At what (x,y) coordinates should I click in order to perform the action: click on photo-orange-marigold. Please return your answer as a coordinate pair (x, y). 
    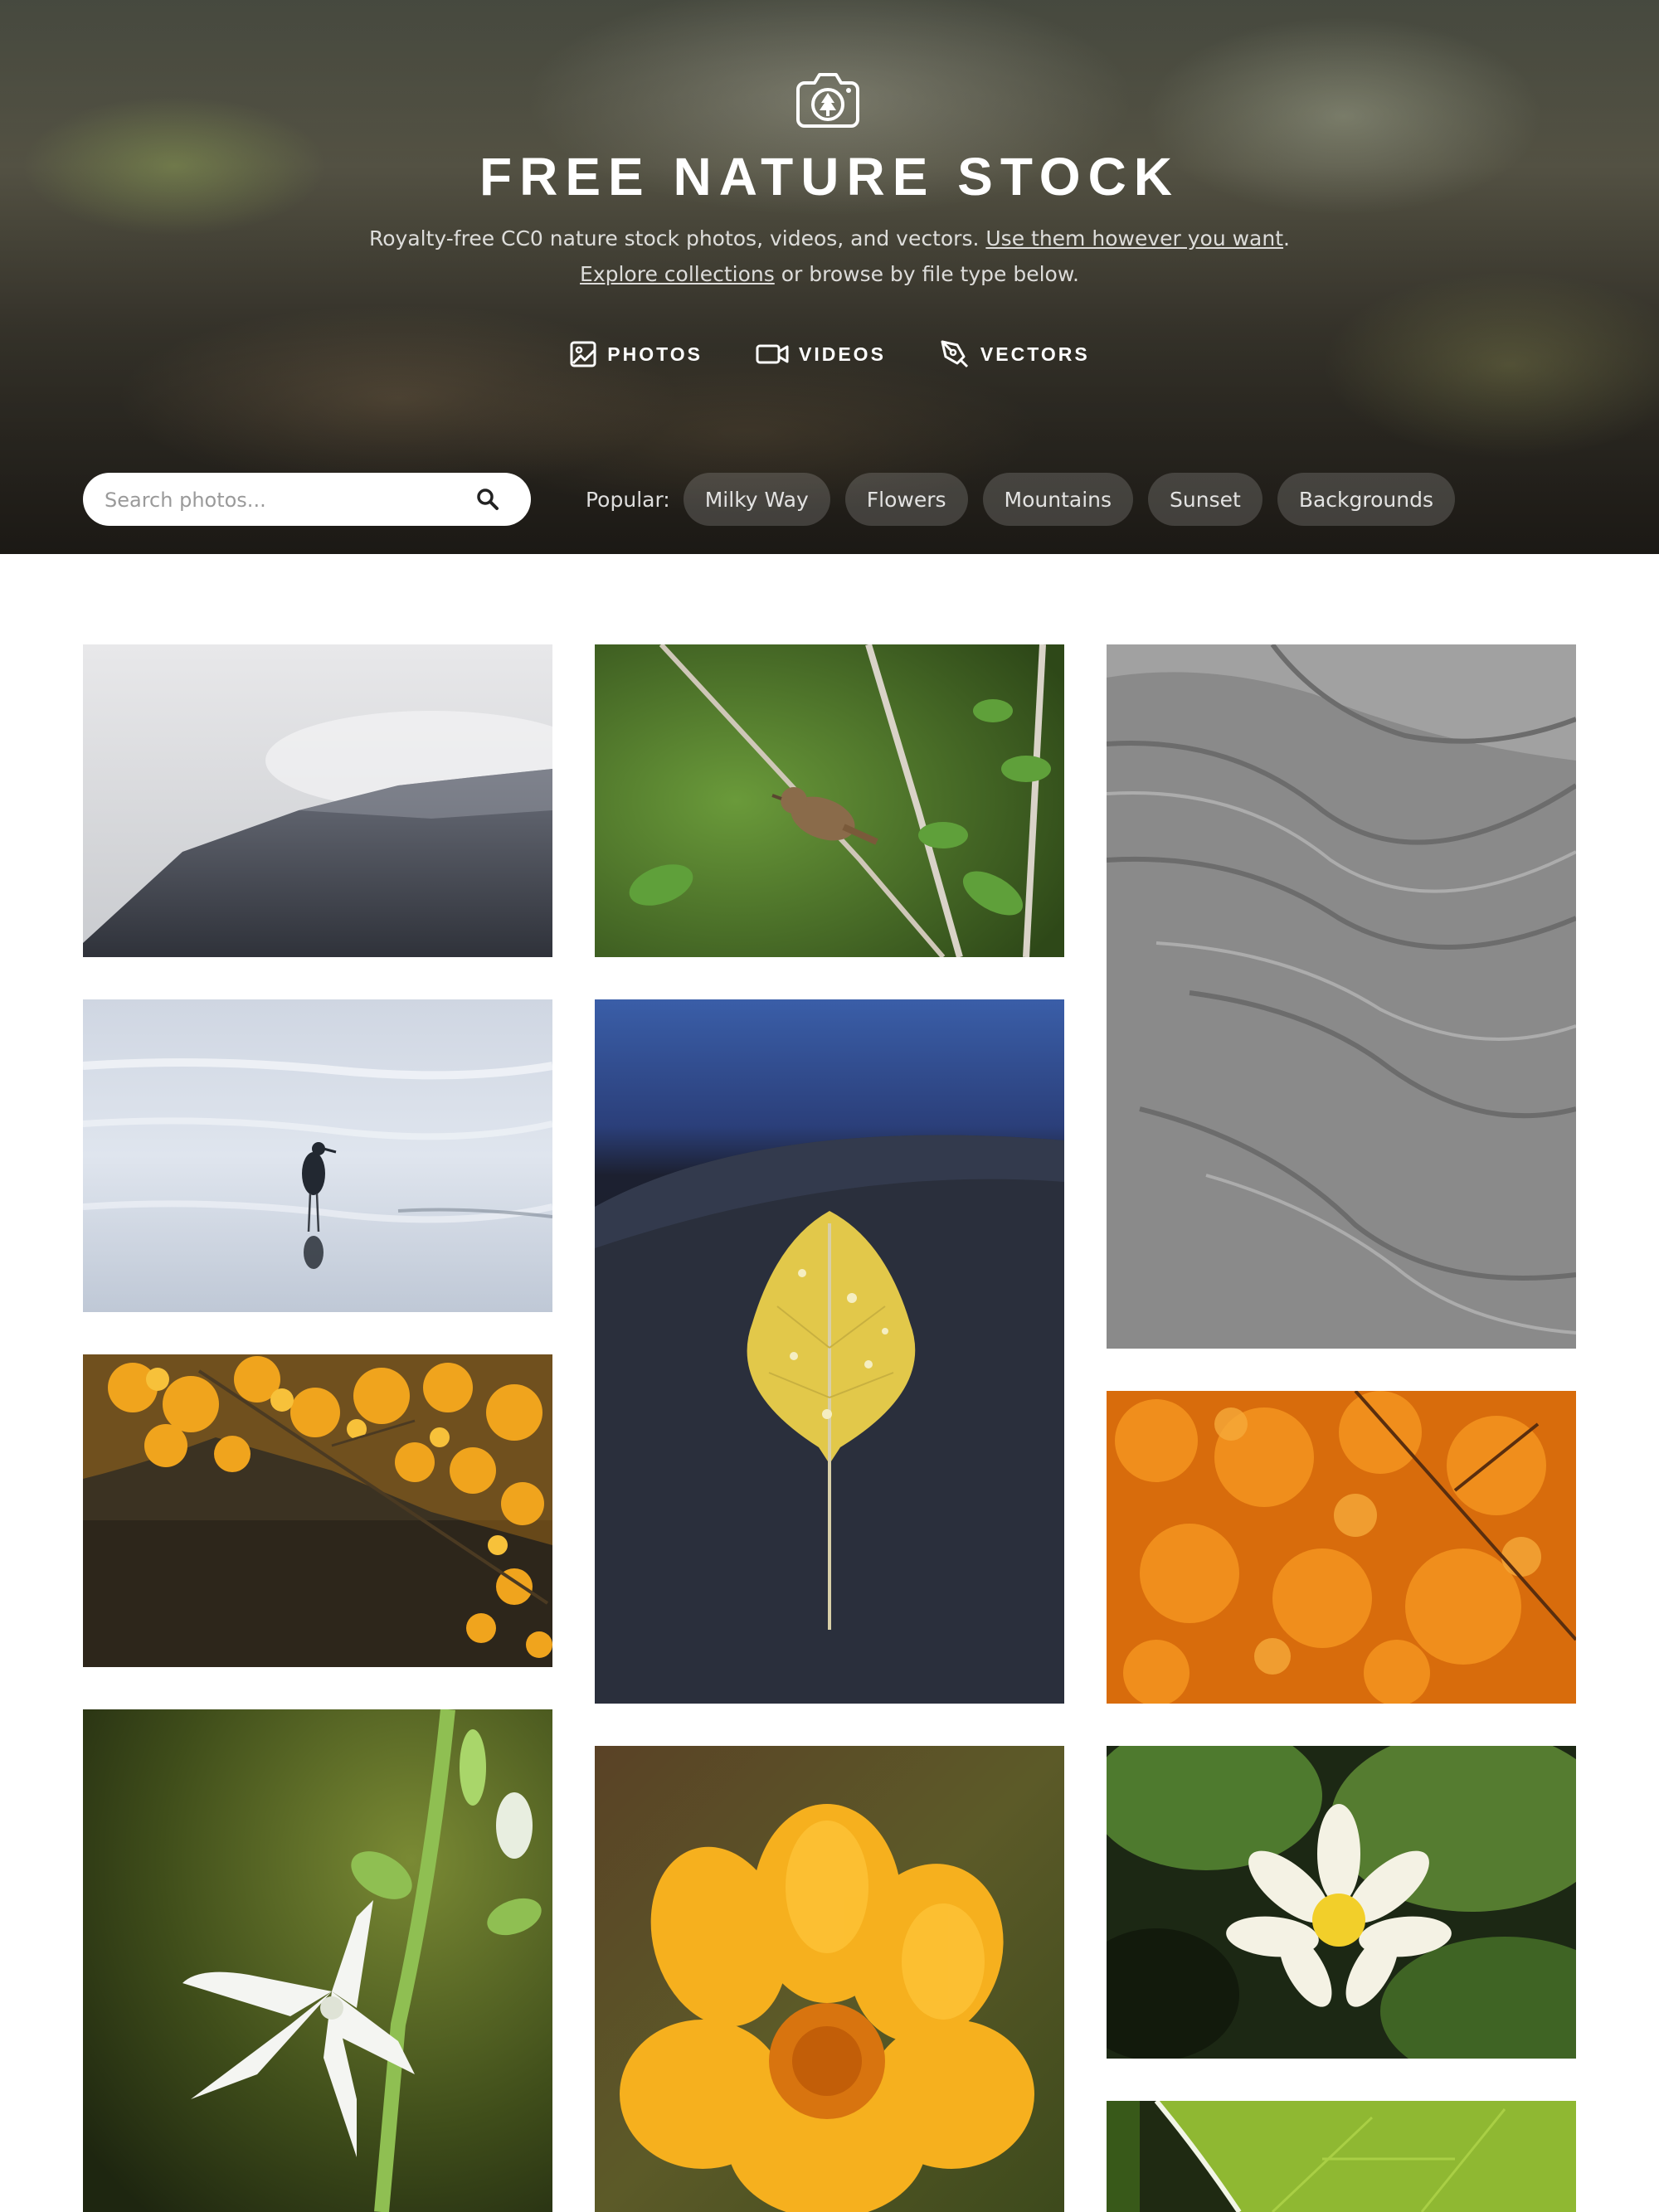
    Looking at the image, I should click on (829, 1979).